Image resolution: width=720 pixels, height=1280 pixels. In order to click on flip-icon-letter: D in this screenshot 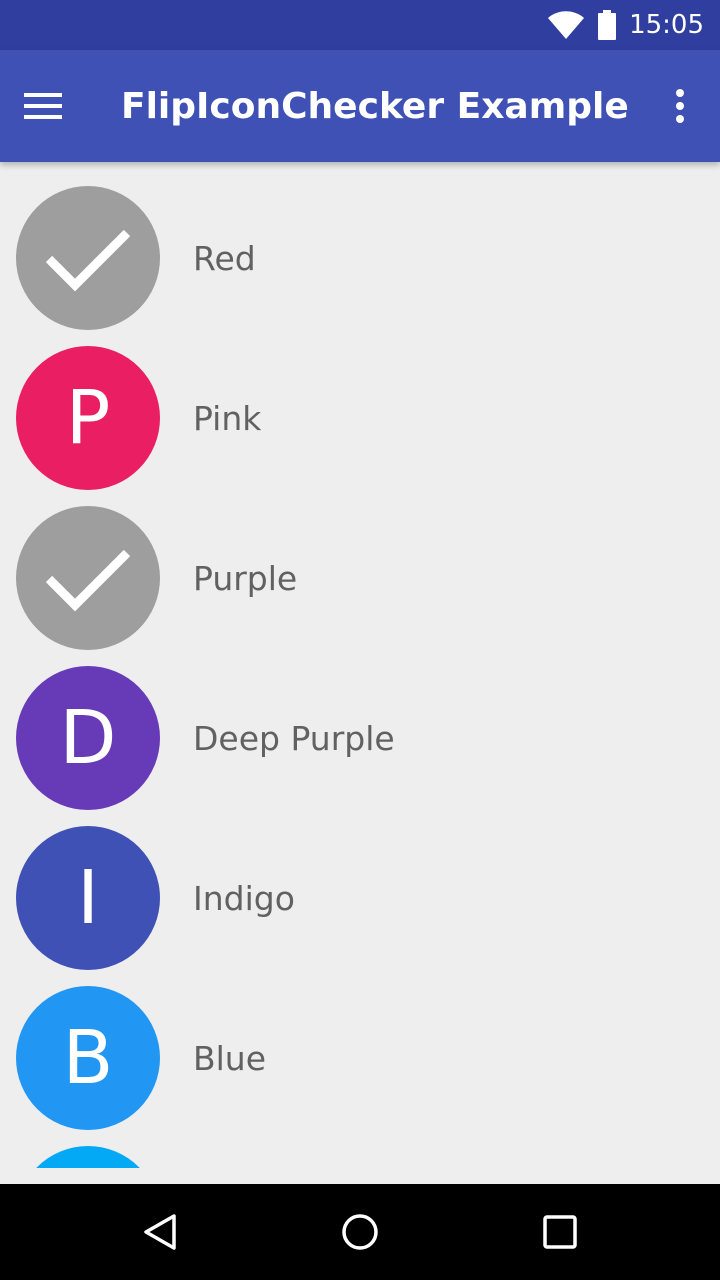, I will do `click(88, 738)`.